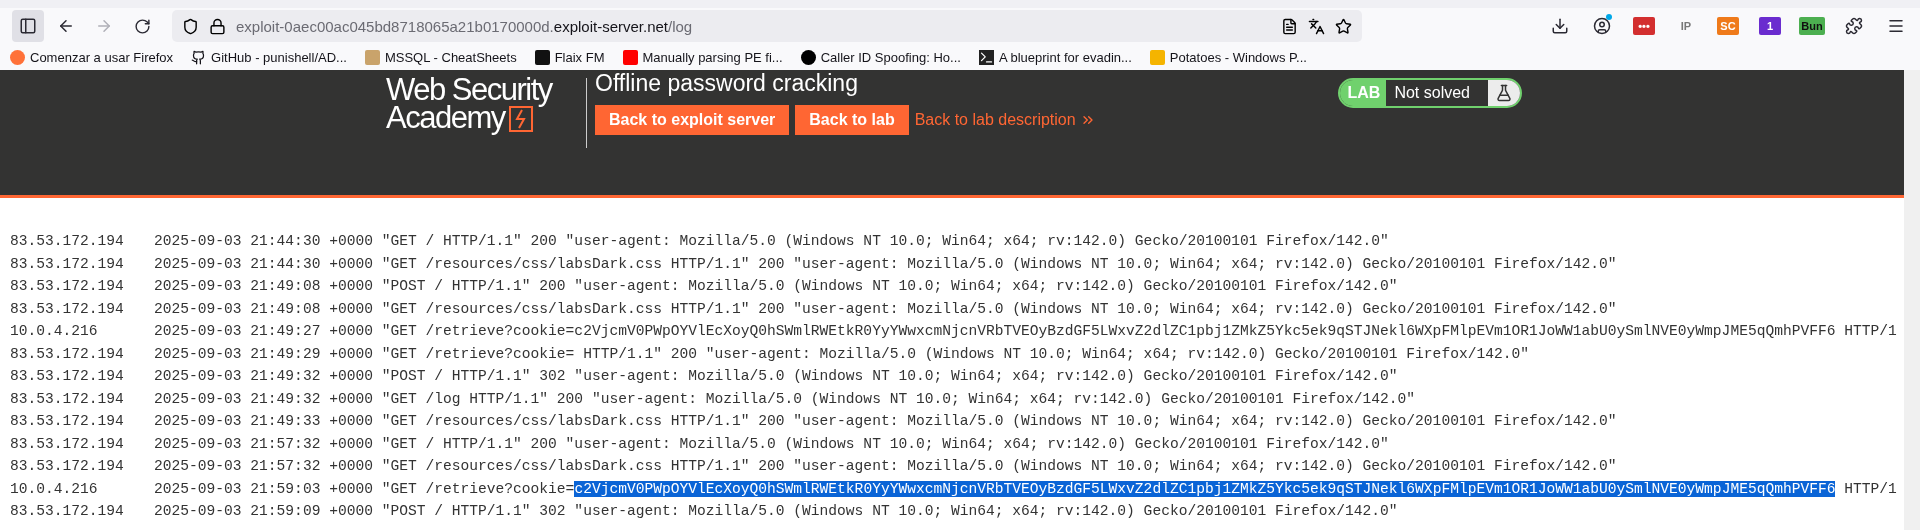  Describe the element at coordinates (1343, 26) in the screenshot. I see `bookmark-star-icon` at that location.